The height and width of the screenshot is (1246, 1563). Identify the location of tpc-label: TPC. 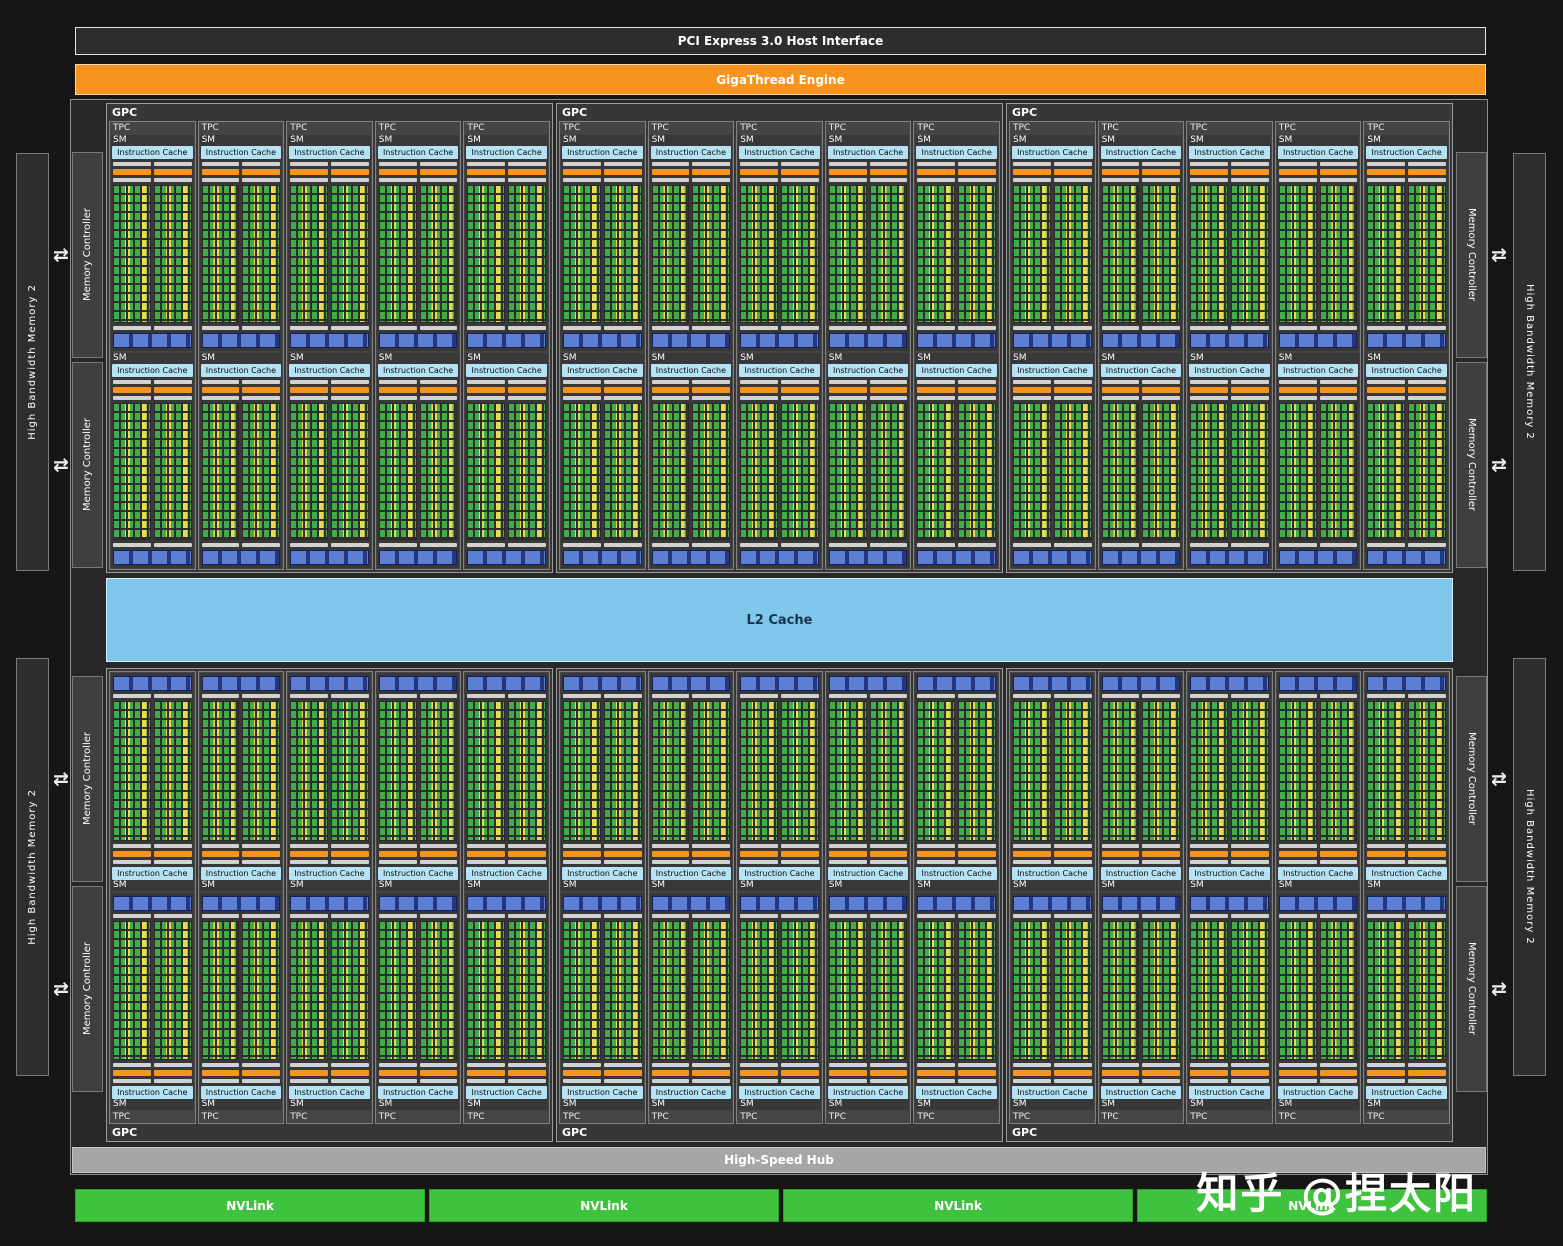
(387, 1117).